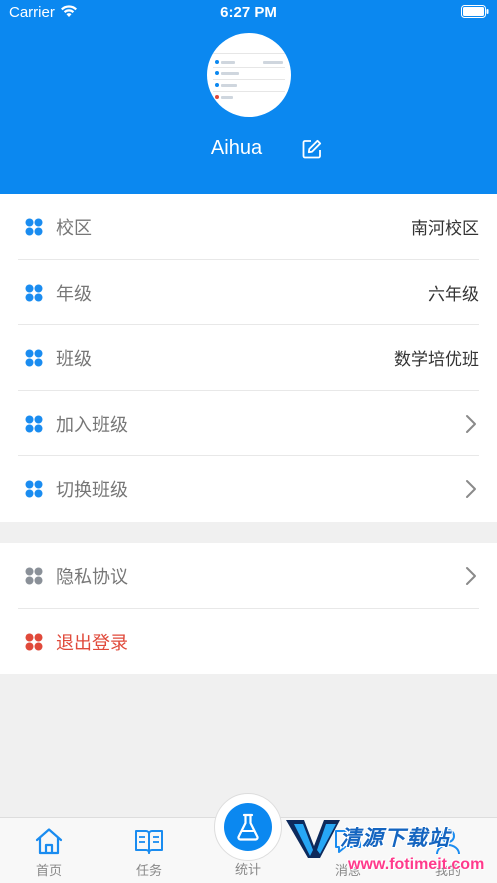 This screenshot has height=883, width=497. What do you see at coordinates (248, 227) in the screenshot?
I see `menu-row-campus: 校区 南河校区` at bounding box center [248, 227].